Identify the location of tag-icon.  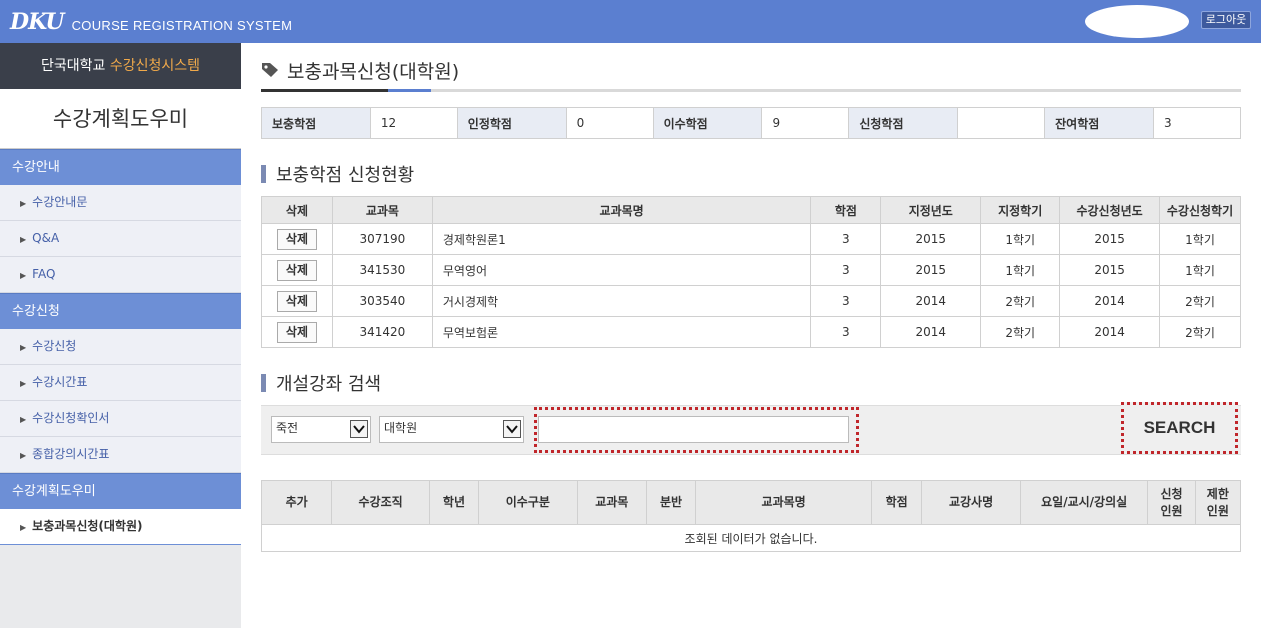
(270, 70).